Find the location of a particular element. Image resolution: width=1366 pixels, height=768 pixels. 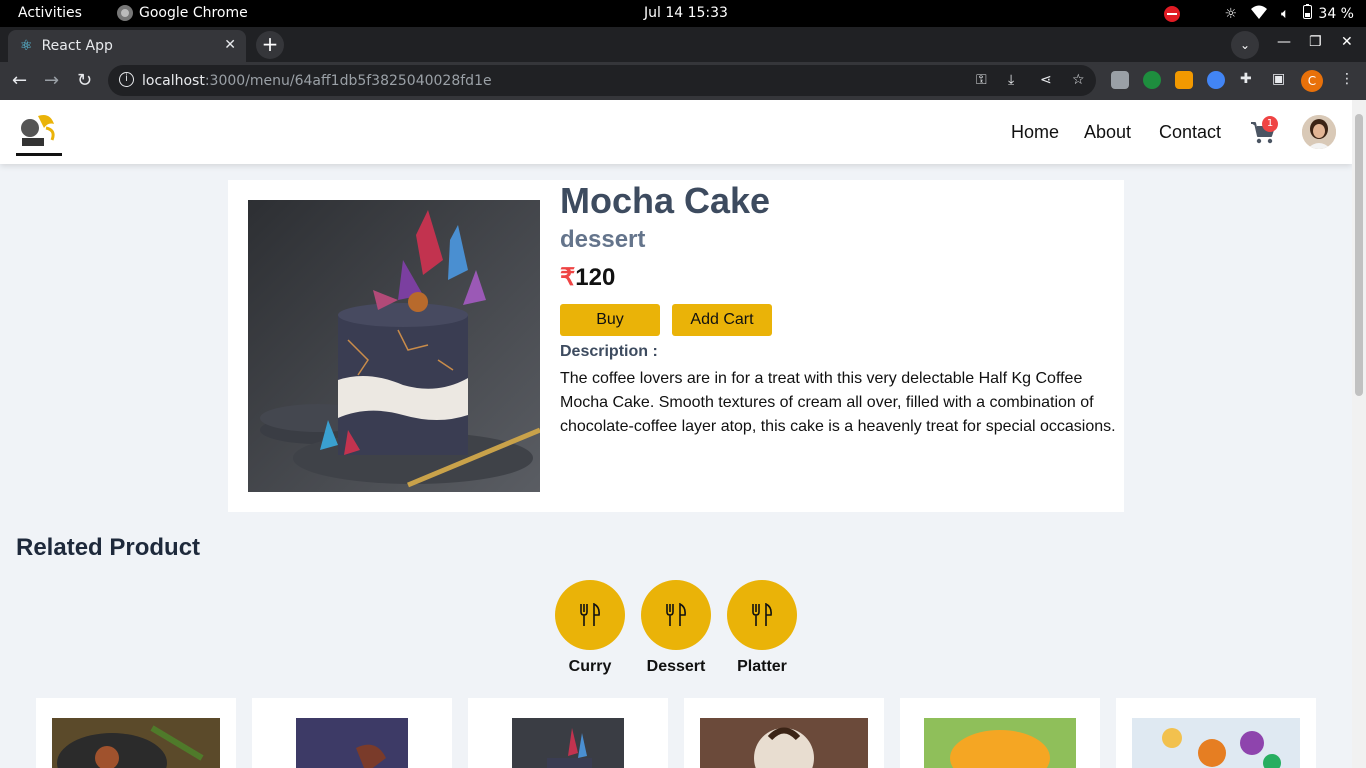

app-menu-label: Google Chrome is located at coordinates (193, 13).